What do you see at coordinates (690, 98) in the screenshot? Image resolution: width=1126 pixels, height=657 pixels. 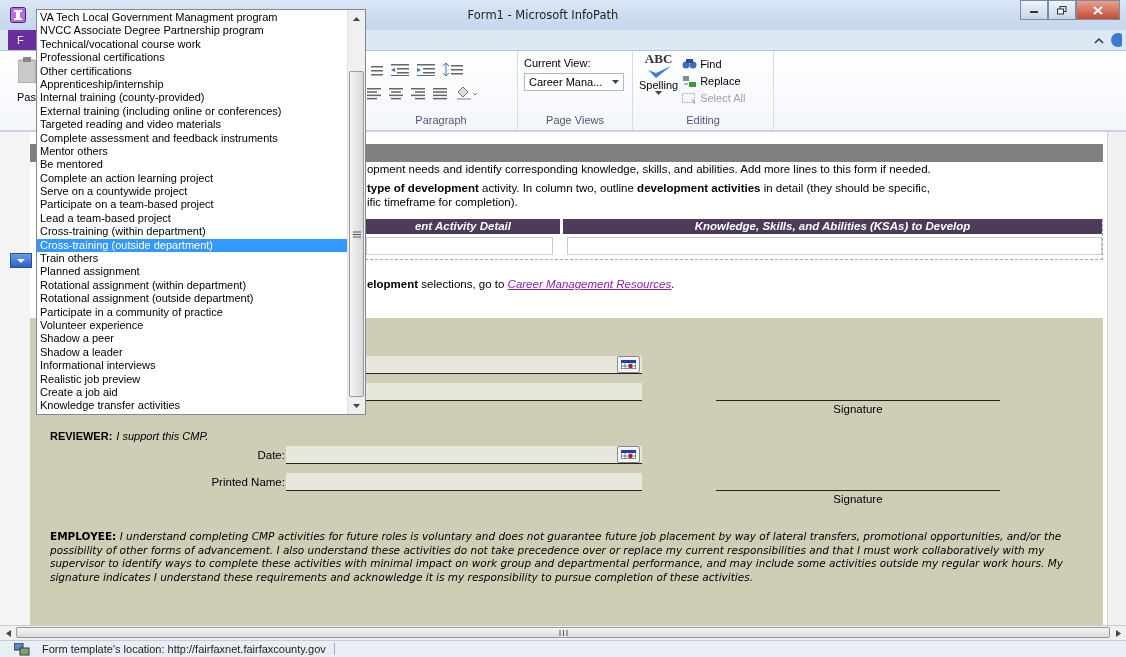 I see `select-all-icon` at bounding box center [690, 98].